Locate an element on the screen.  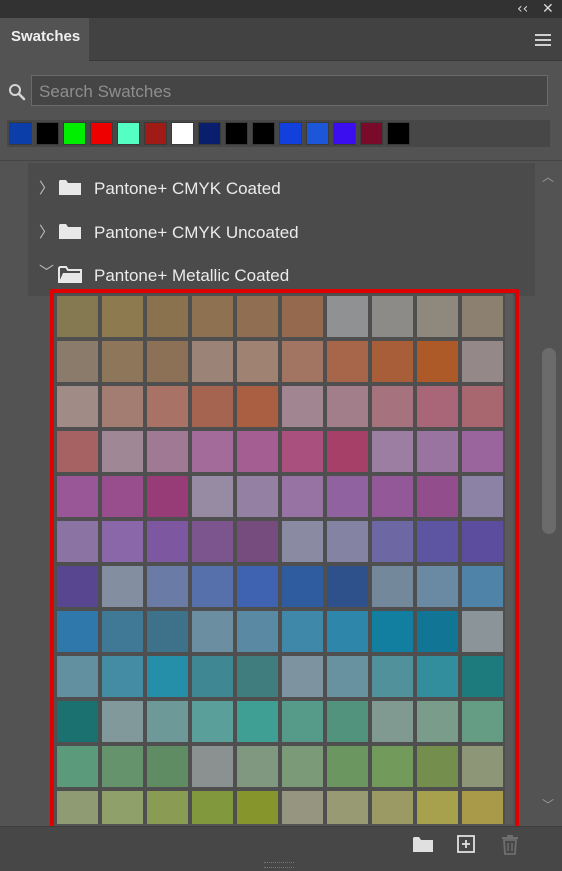
chevron-right-icon: 〉 is located at coordinates (46, 187).